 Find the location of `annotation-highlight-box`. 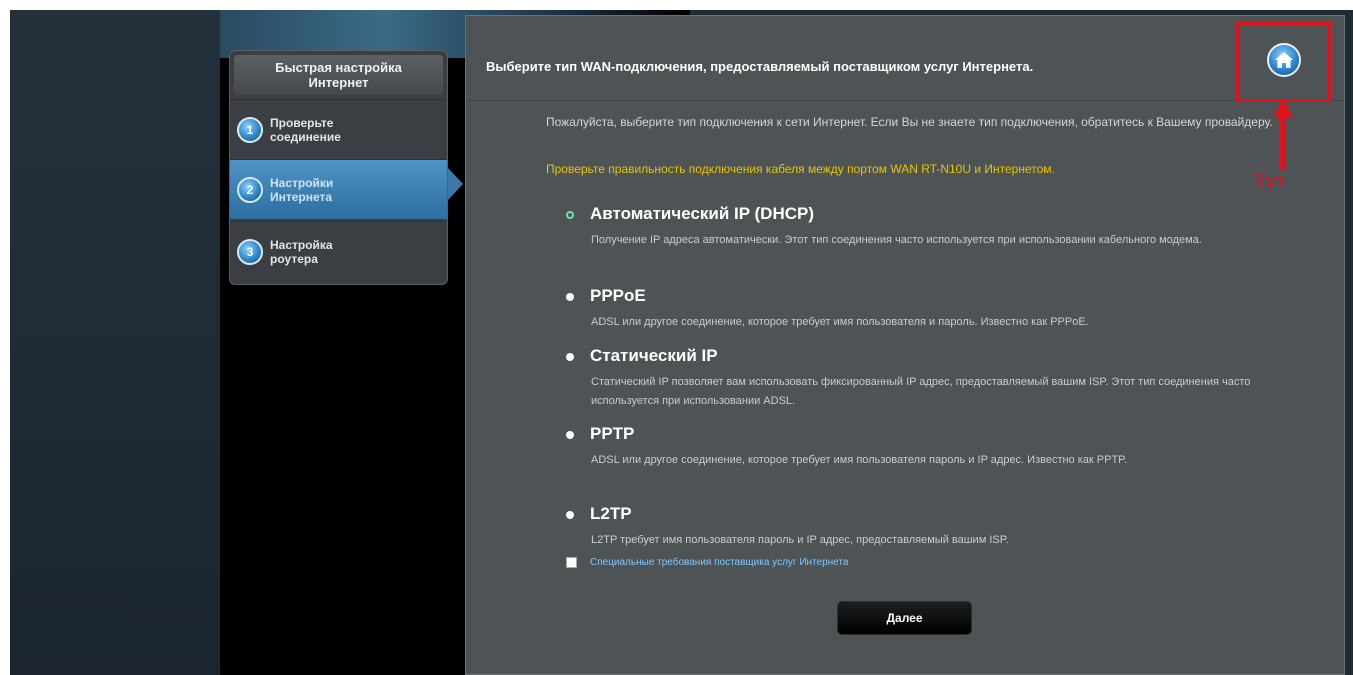

annotation-highlight-box is located at coordinates (1283, 62).